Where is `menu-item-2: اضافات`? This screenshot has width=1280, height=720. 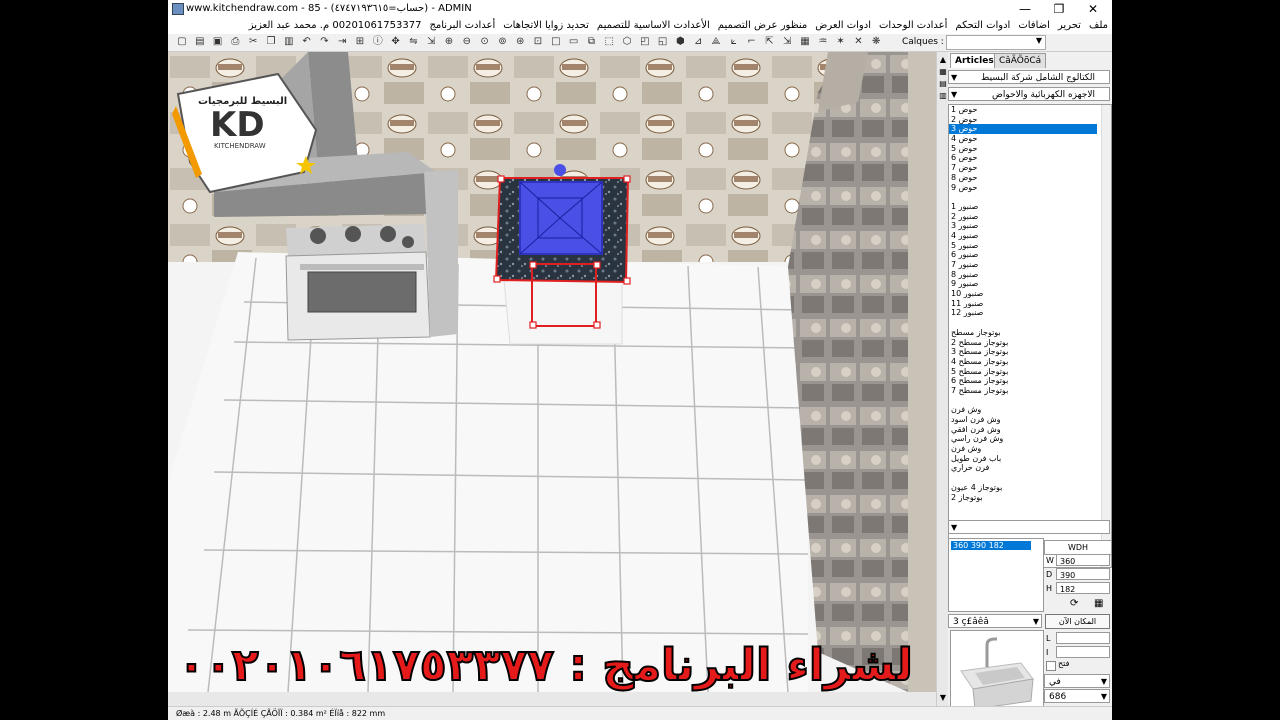
menu-item-2: اضافات is located at coordinates (1034, 26).